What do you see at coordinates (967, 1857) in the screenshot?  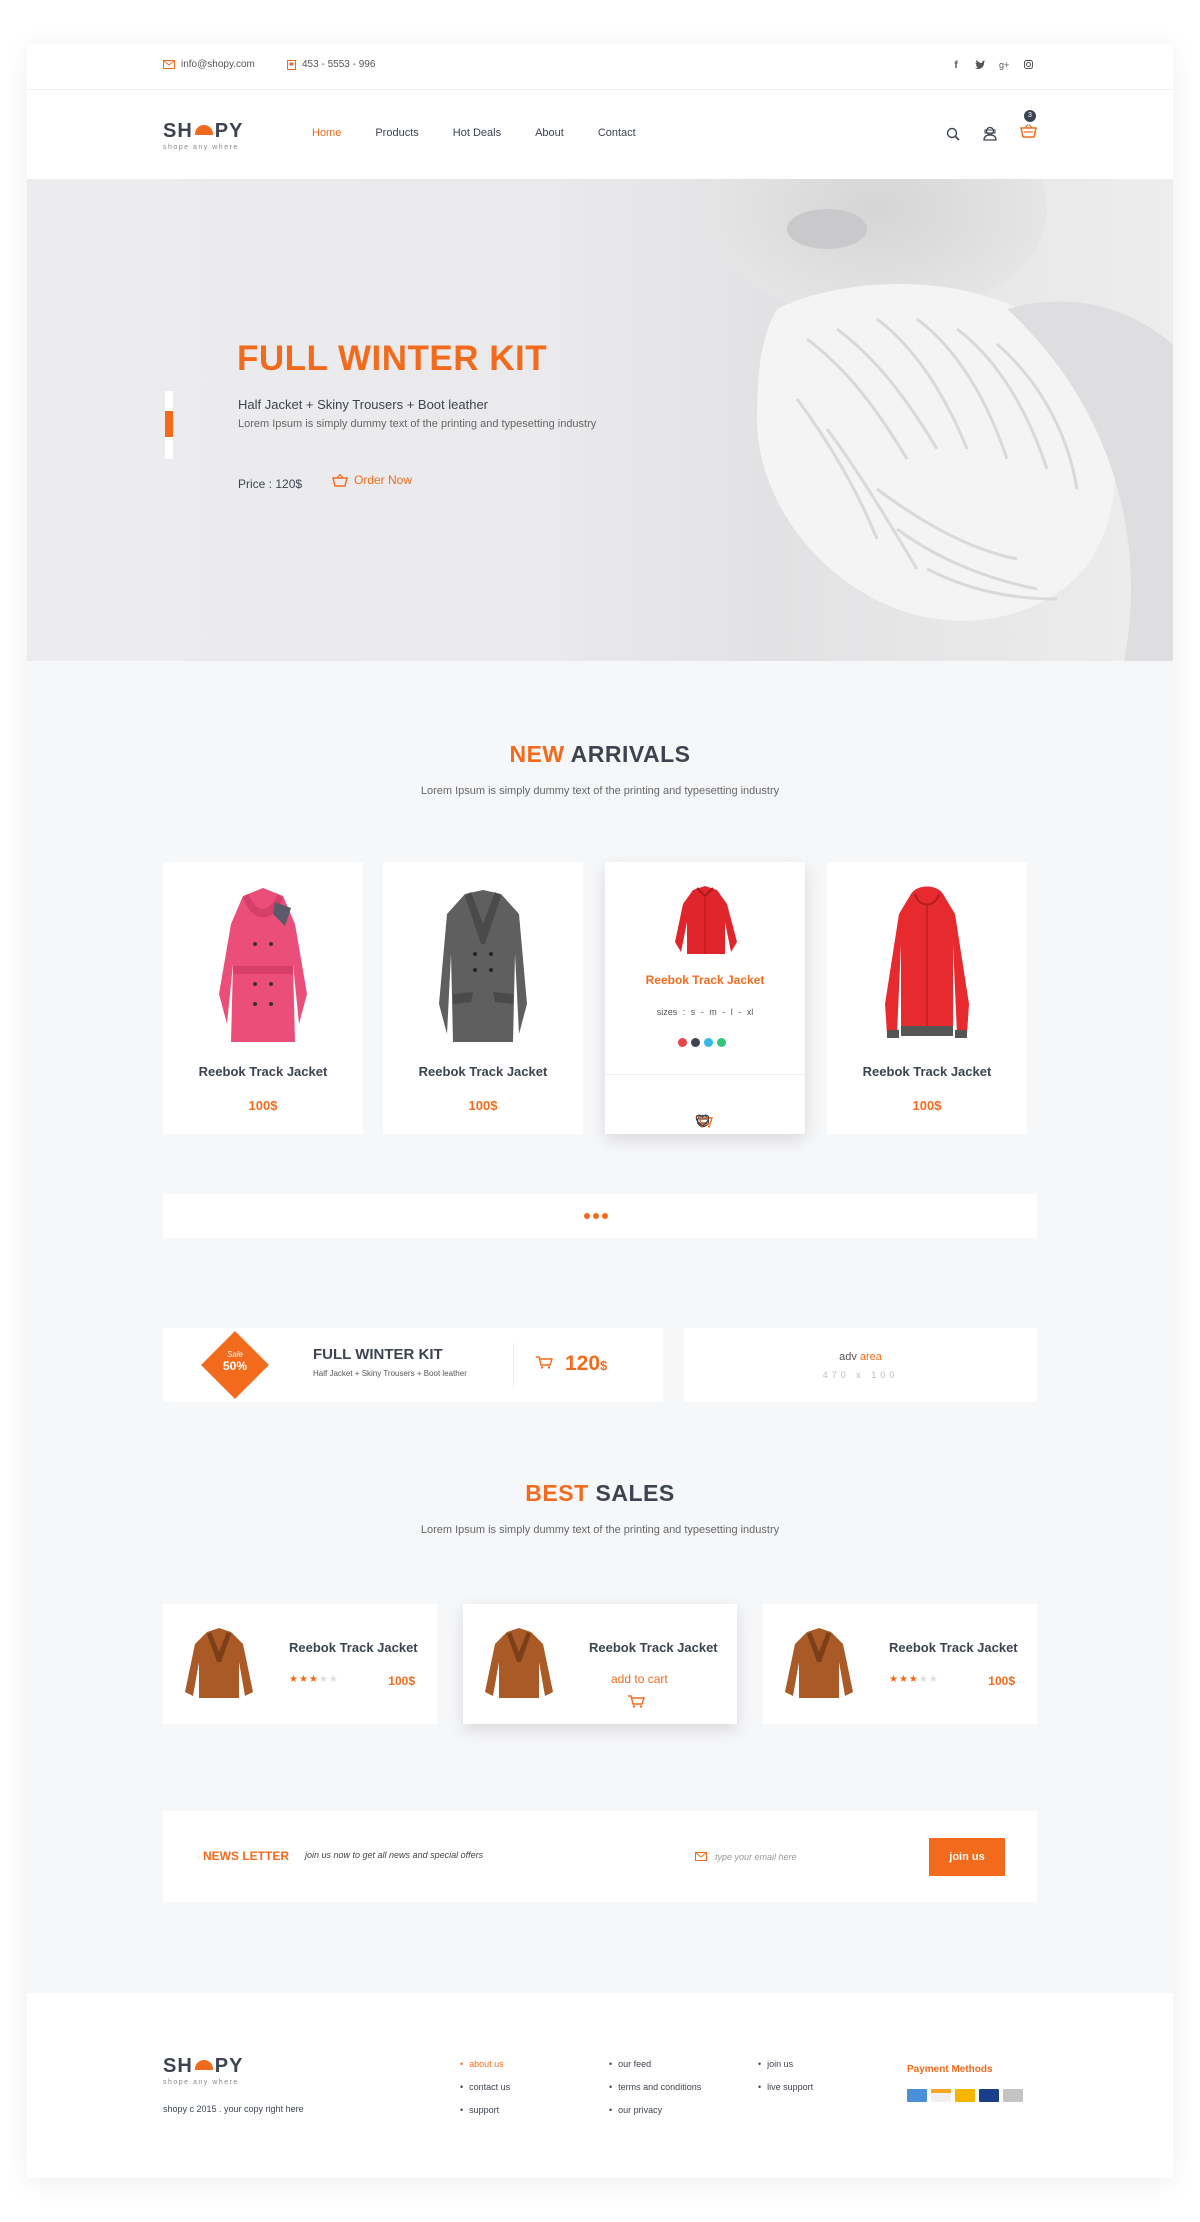 I see `join-us-button: join us` at bounding box center [967, 1857].